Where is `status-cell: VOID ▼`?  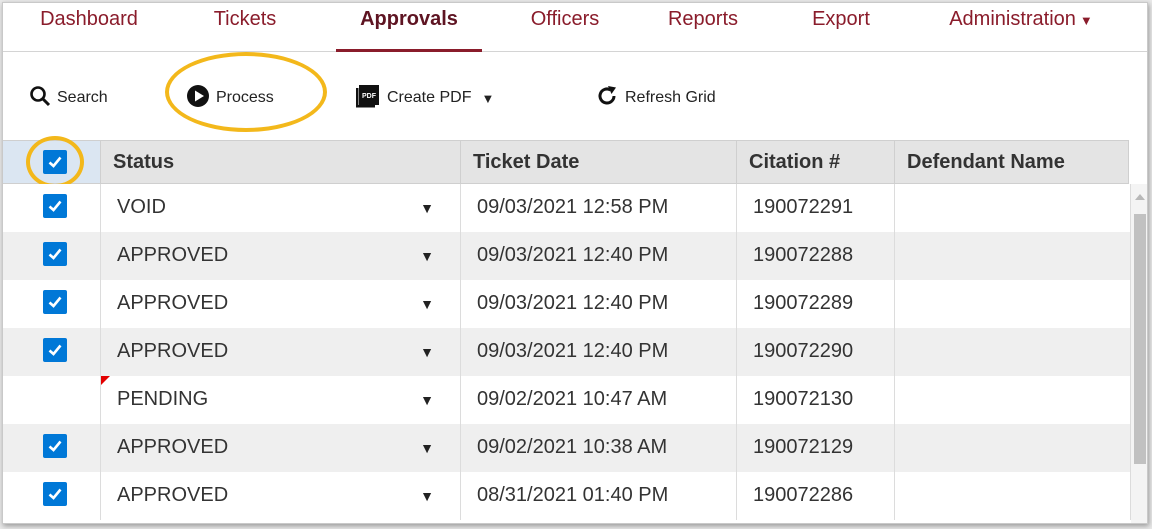 status-cell: VOID ▼ is located at coordinates (281, 208).